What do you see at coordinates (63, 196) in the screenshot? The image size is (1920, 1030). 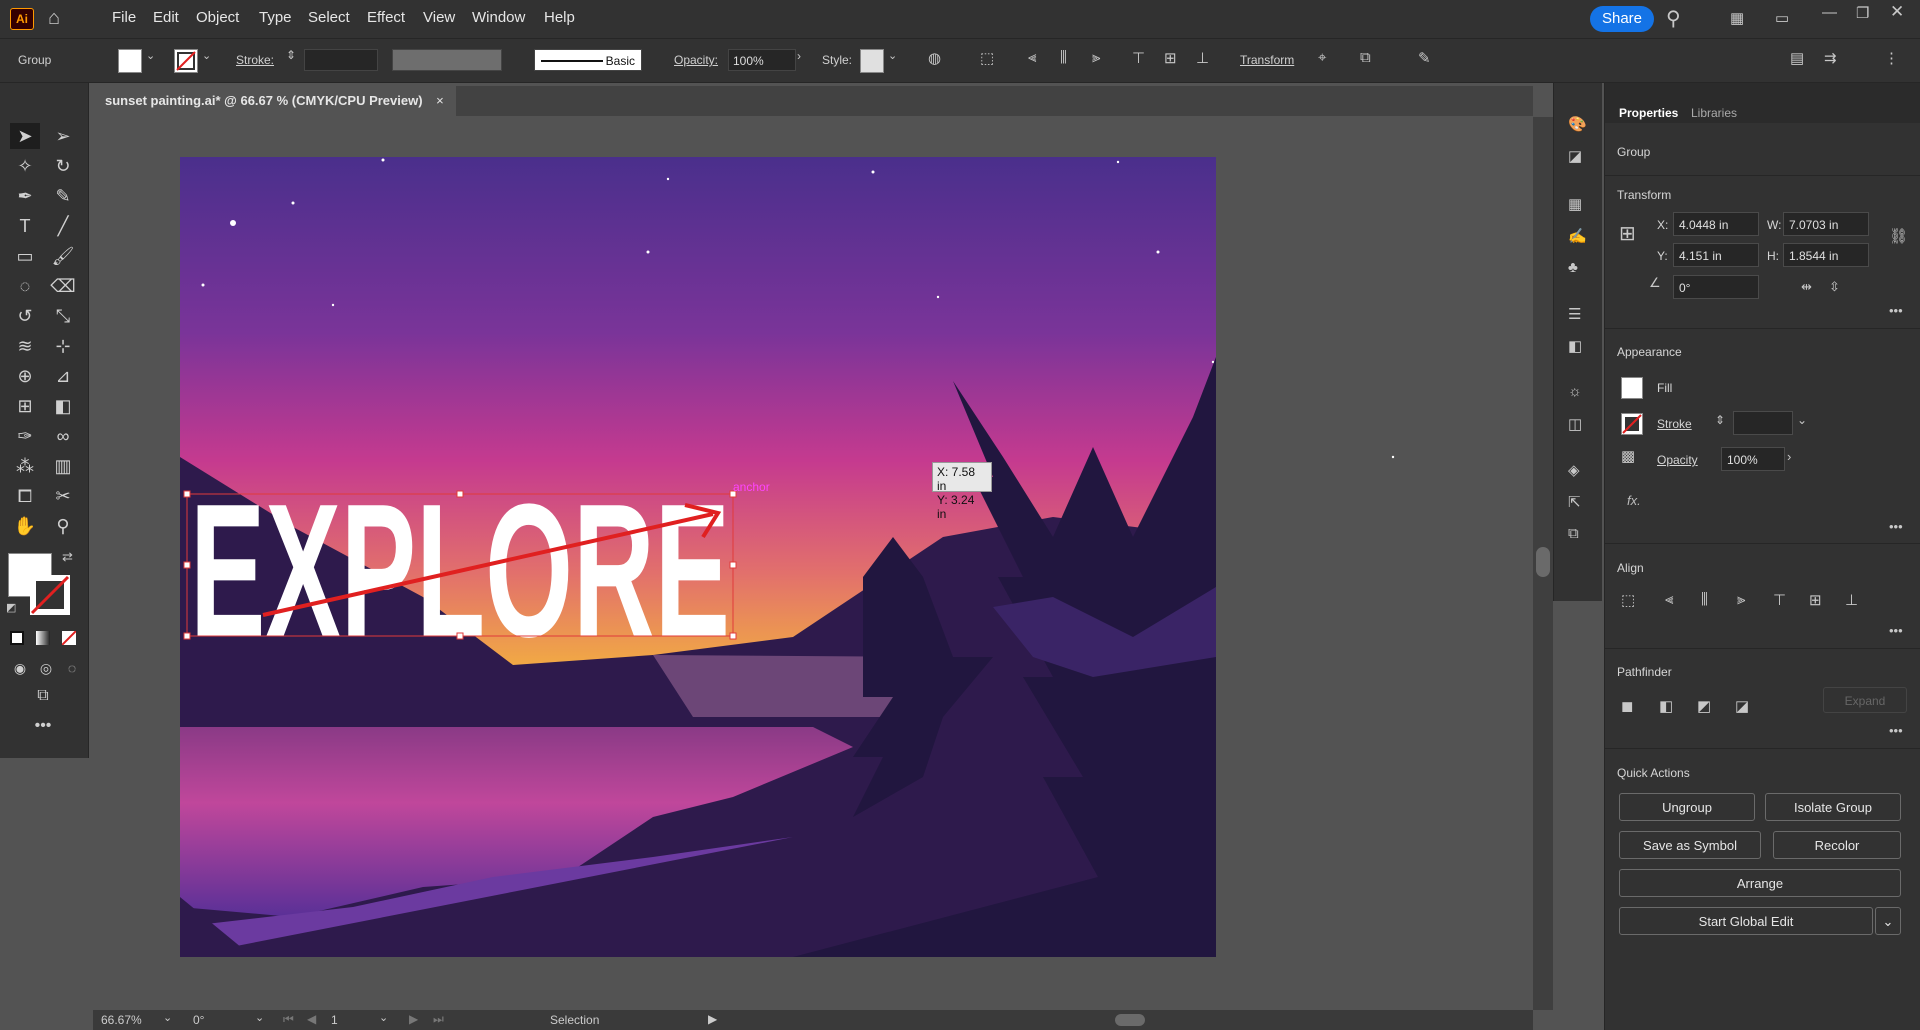 I see `curvature-tool-icon: ✎` at bounding box center [63, 196].